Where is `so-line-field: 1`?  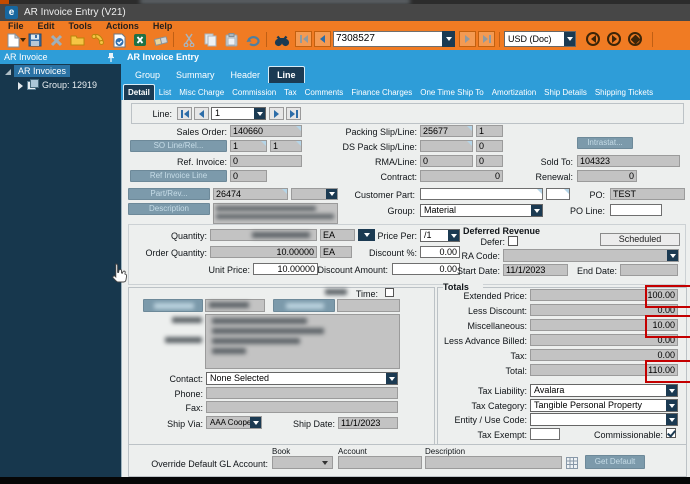 so-line-field: 1 is located at coordinates (248, 146).